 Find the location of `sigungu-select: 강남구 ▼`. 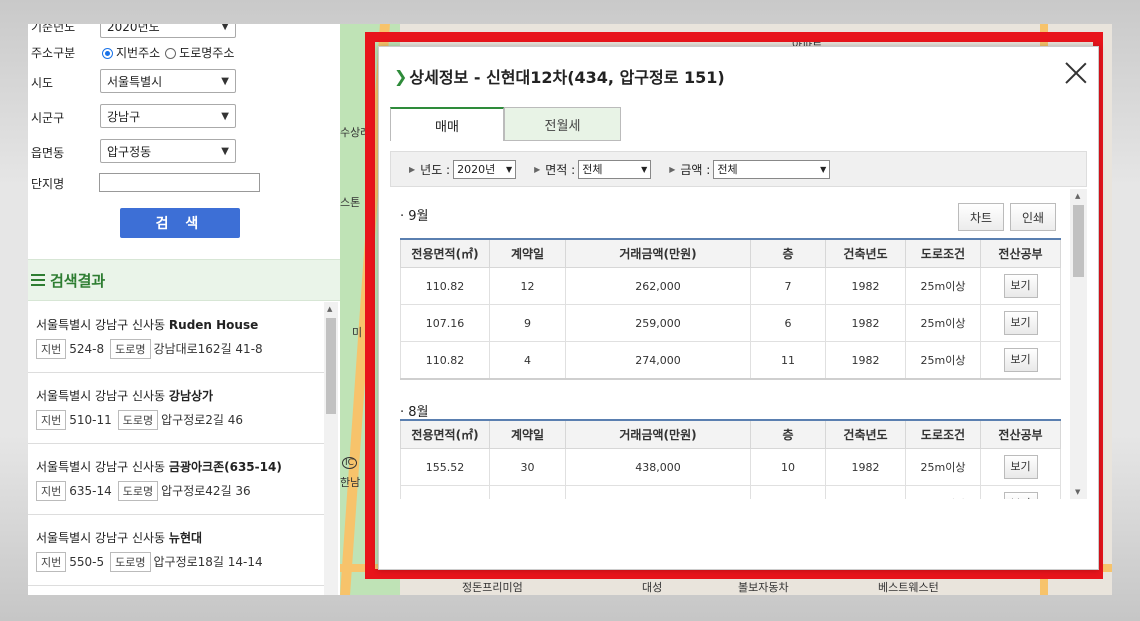

sigungu-select: 강남구 ▼ is located at coordinates (168, 116).